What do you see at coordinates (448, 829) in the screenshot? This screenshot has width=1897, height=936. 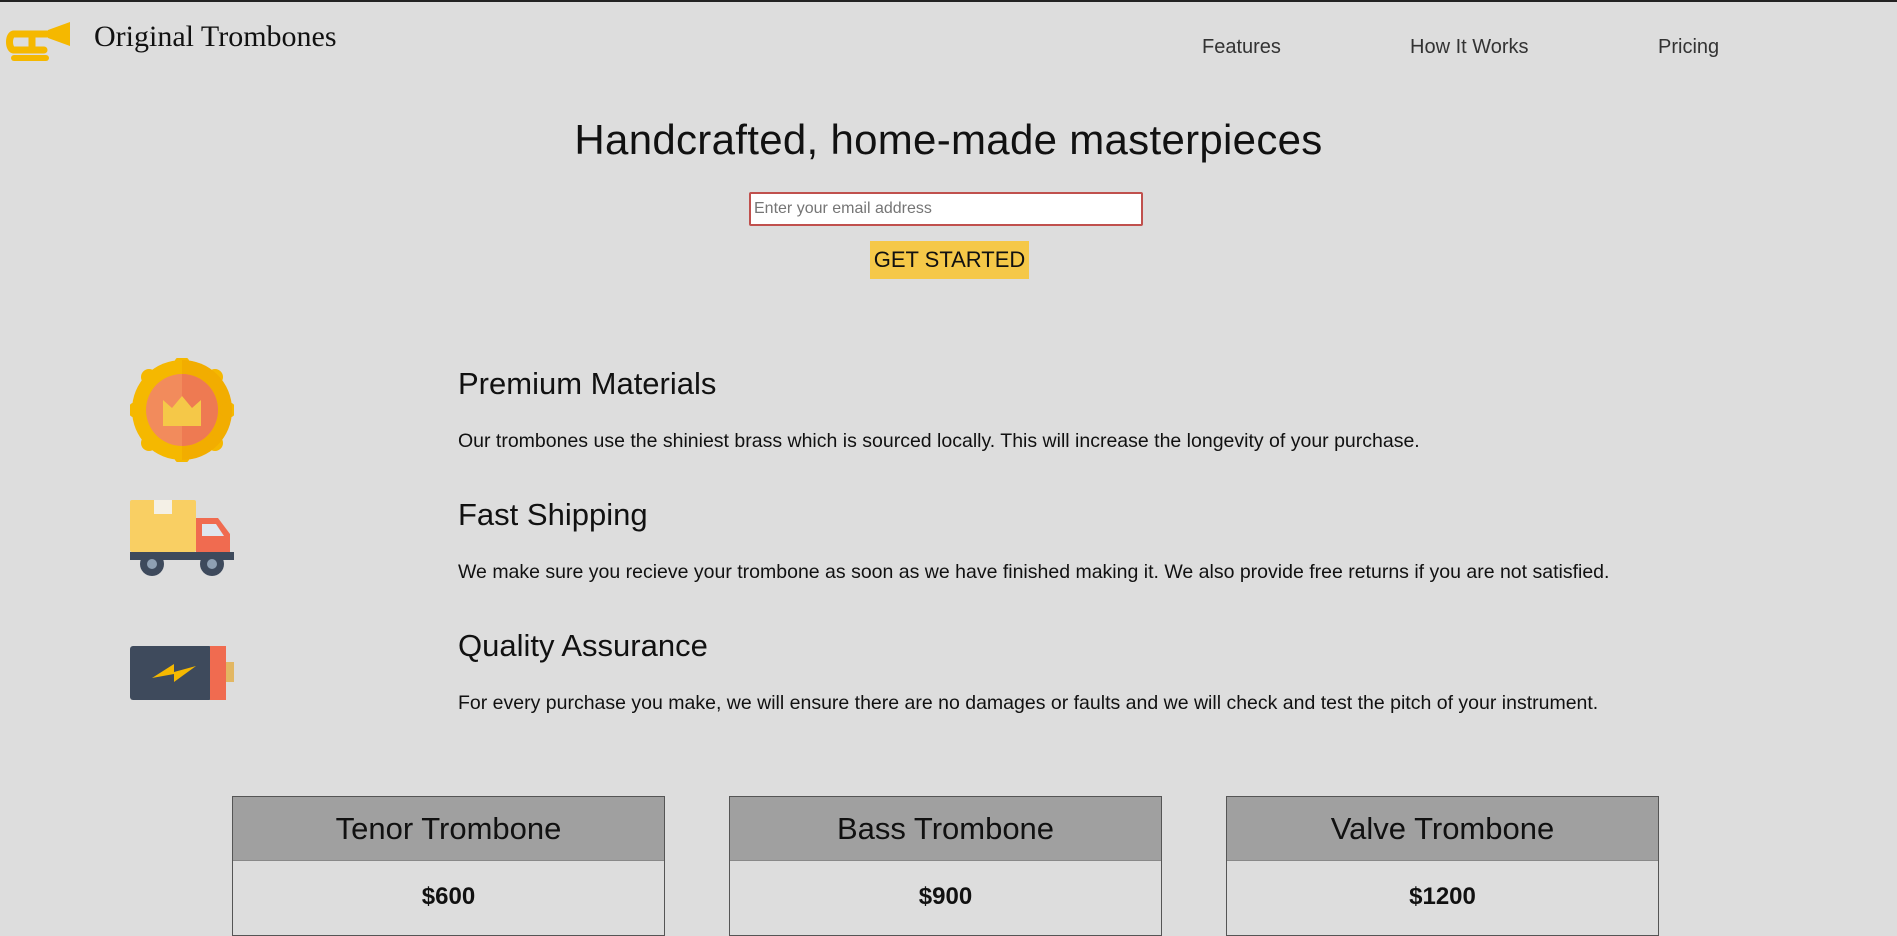 I see `pricing-card-title: Tenor Trombone` at bounding box center [448, 829].